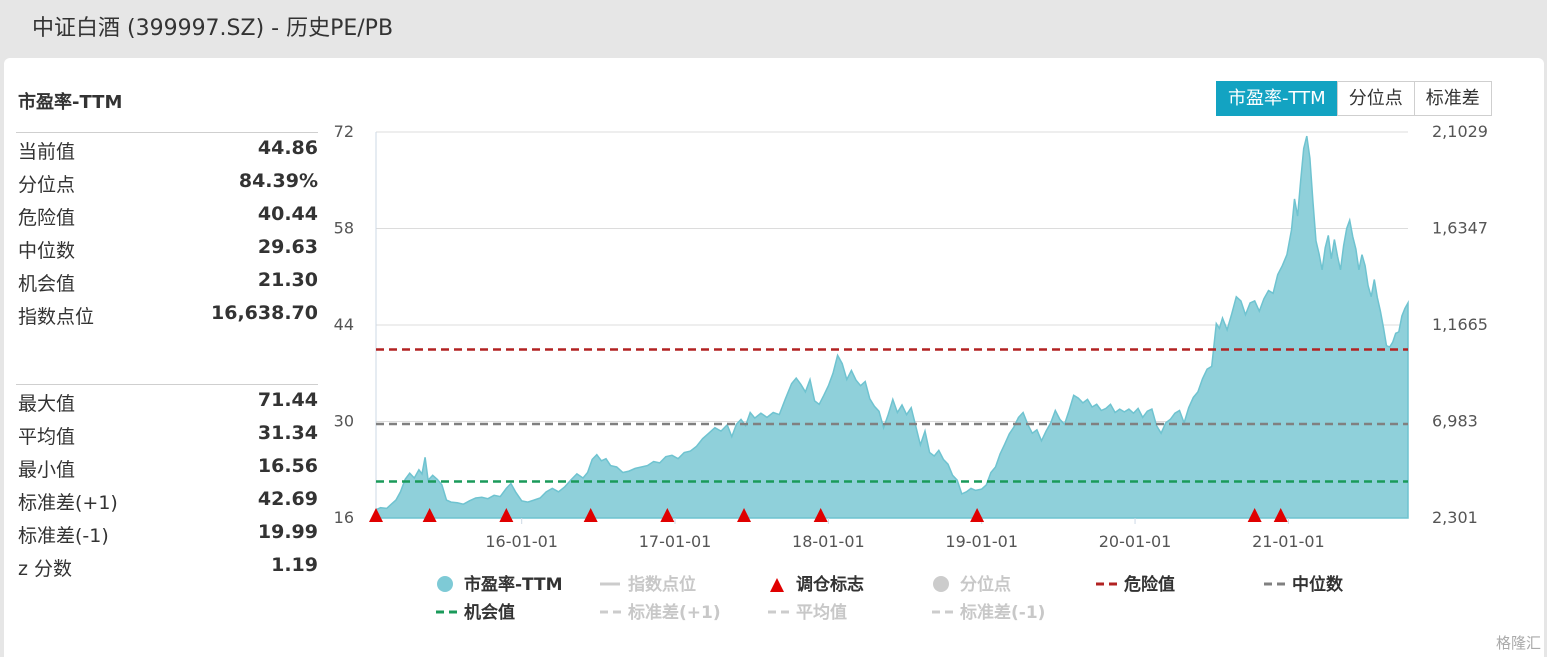 The image size is (1547, 657). I want to click on legend-item: 平均值, so click(807, 612).